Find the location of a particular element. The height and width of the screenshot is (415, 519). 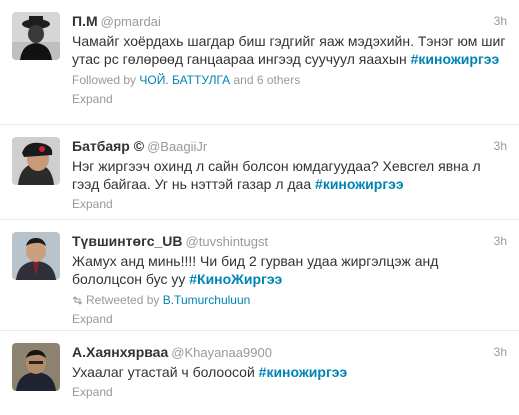

fullname: Түвшинтөгс_UB is located at coordinates (127, 241).